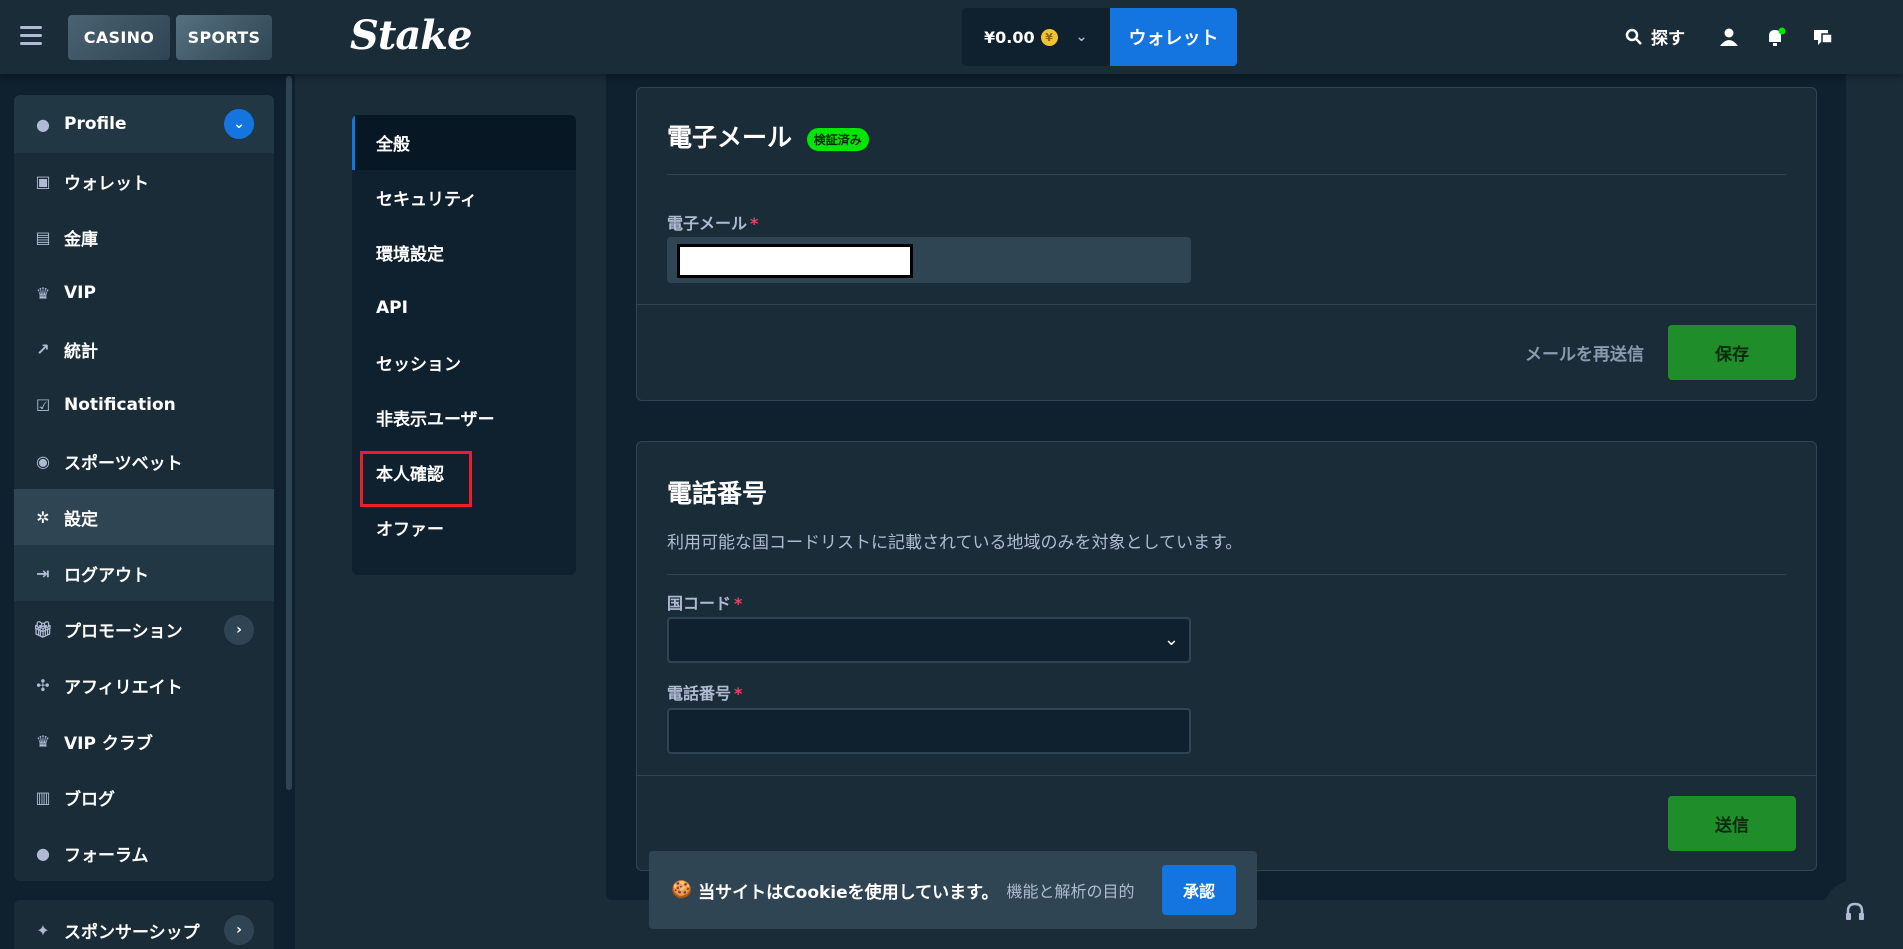  I want to click on email-field-label: 電子メール *, so click(712, 222).